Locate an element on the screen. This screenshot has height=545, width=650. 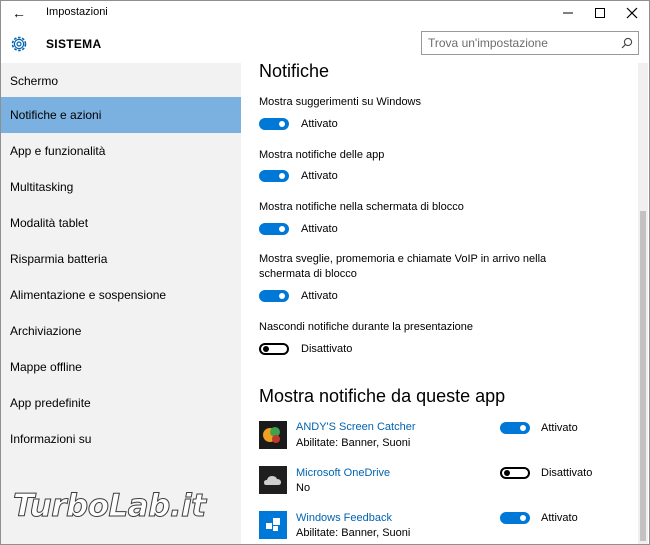
maximize-button is located at coordinates (600, 13).